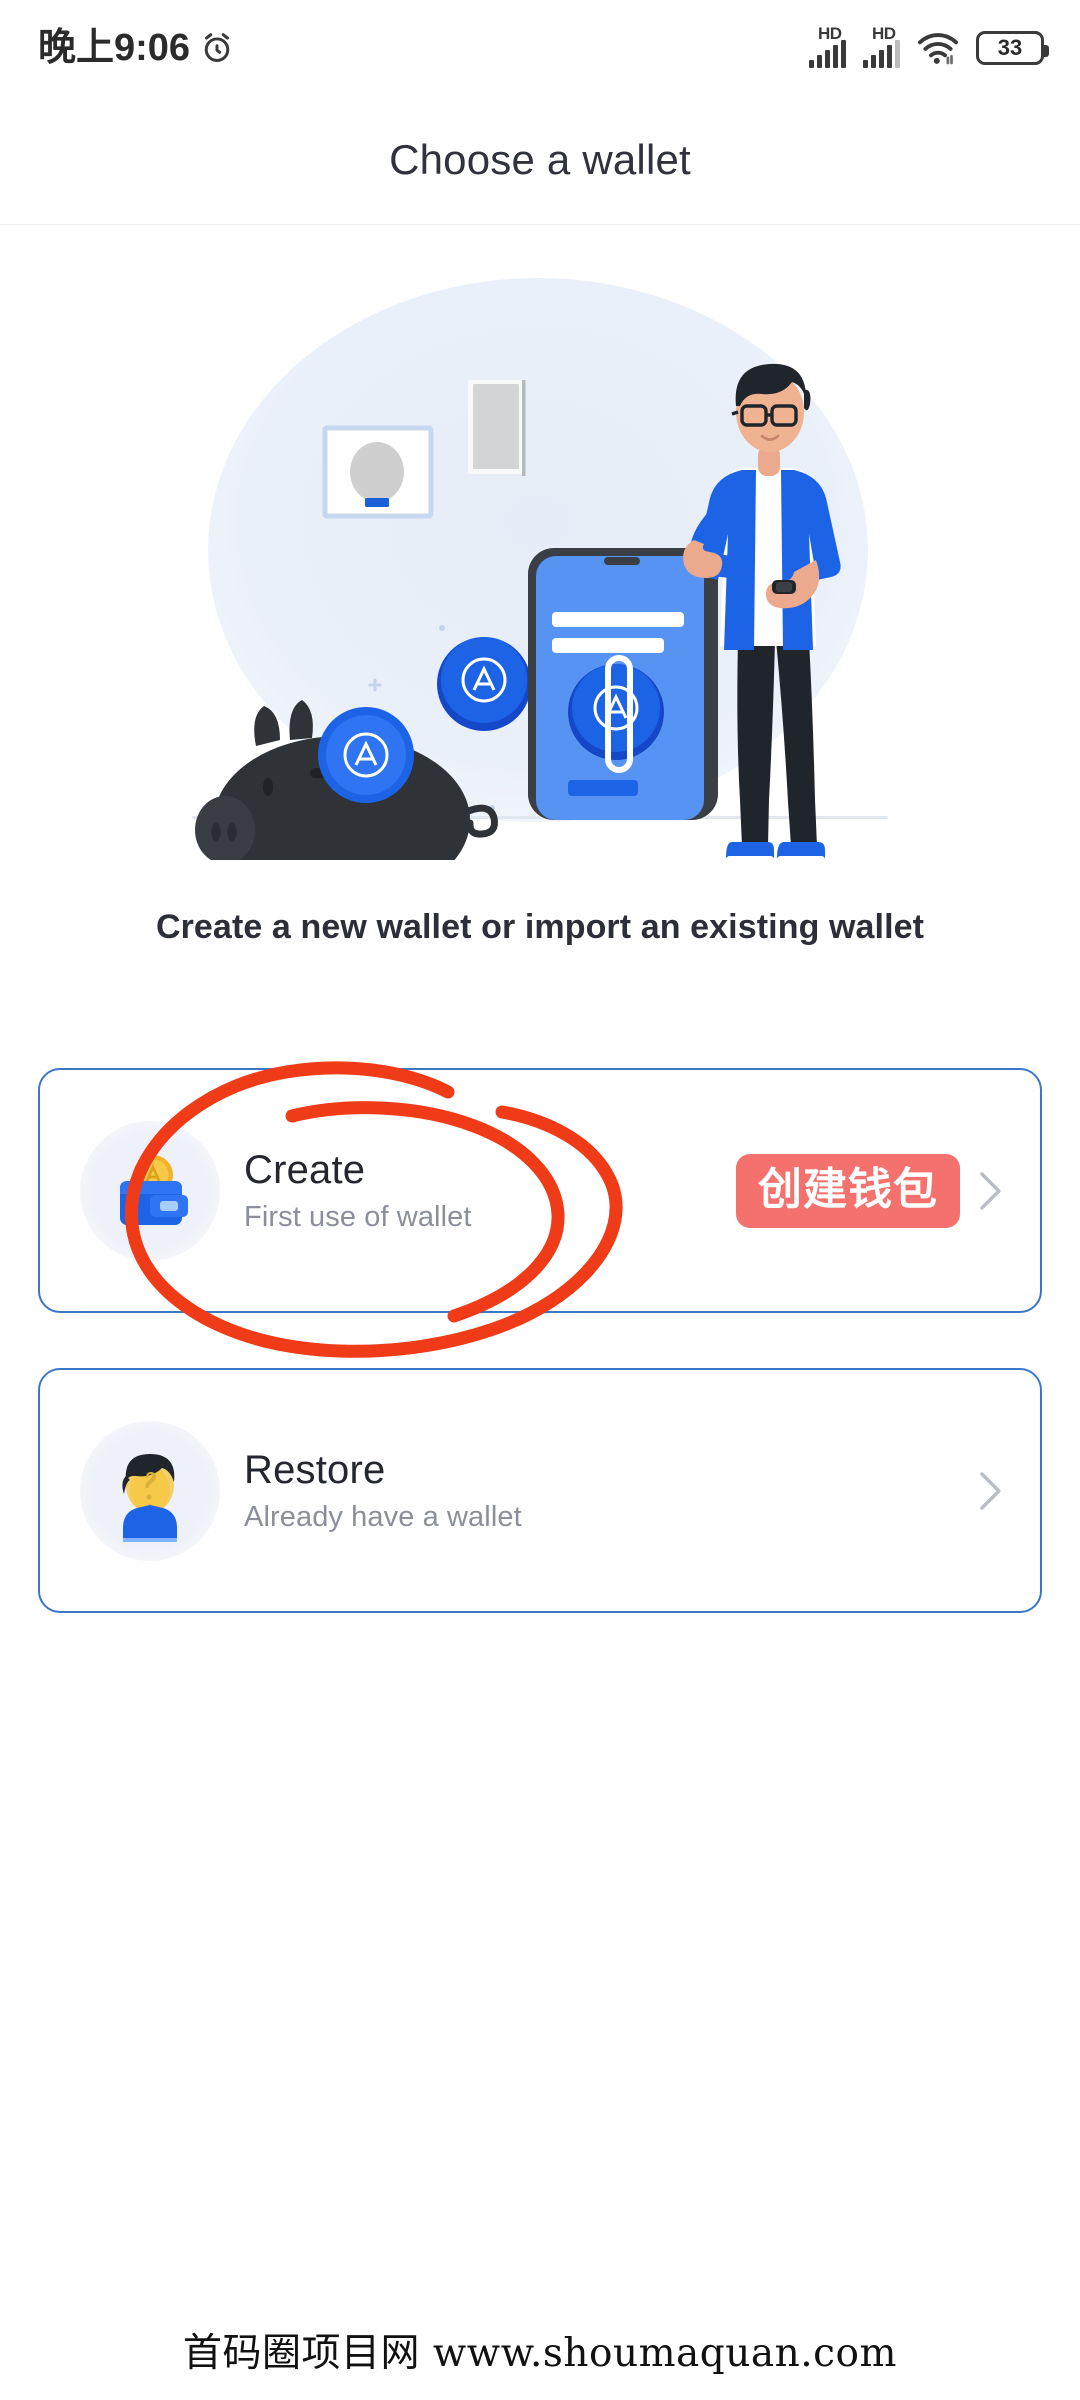 This screenshot has height=2400, width=1080. I want to click on status-time: 晚上9:06, so click(114, 48).